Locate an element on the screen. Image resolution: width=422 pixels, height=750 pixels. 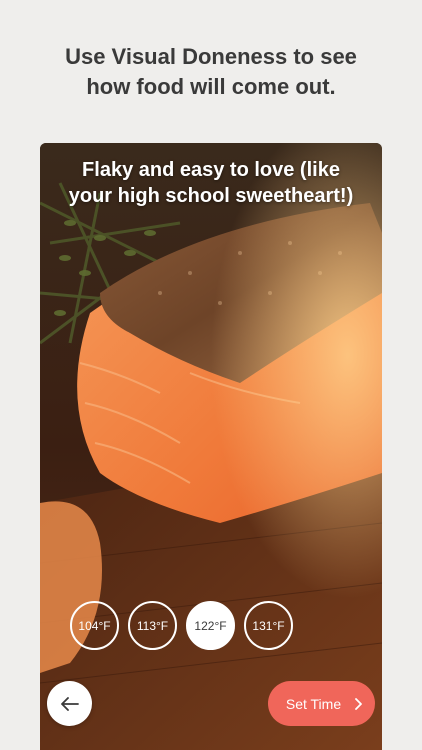
arrow-left-icon is located at coordinates (69, 703).